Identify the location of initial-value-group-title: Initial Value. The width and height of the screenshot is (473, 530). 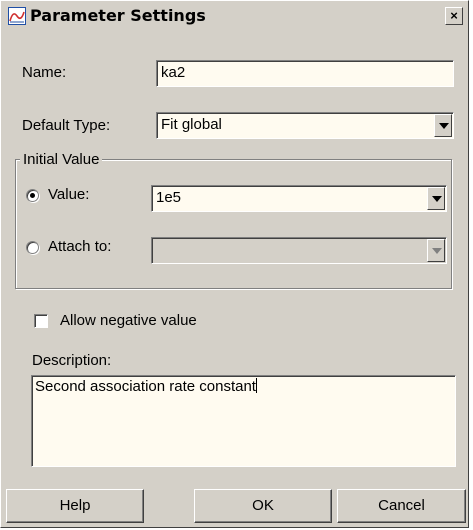
(61, 159).